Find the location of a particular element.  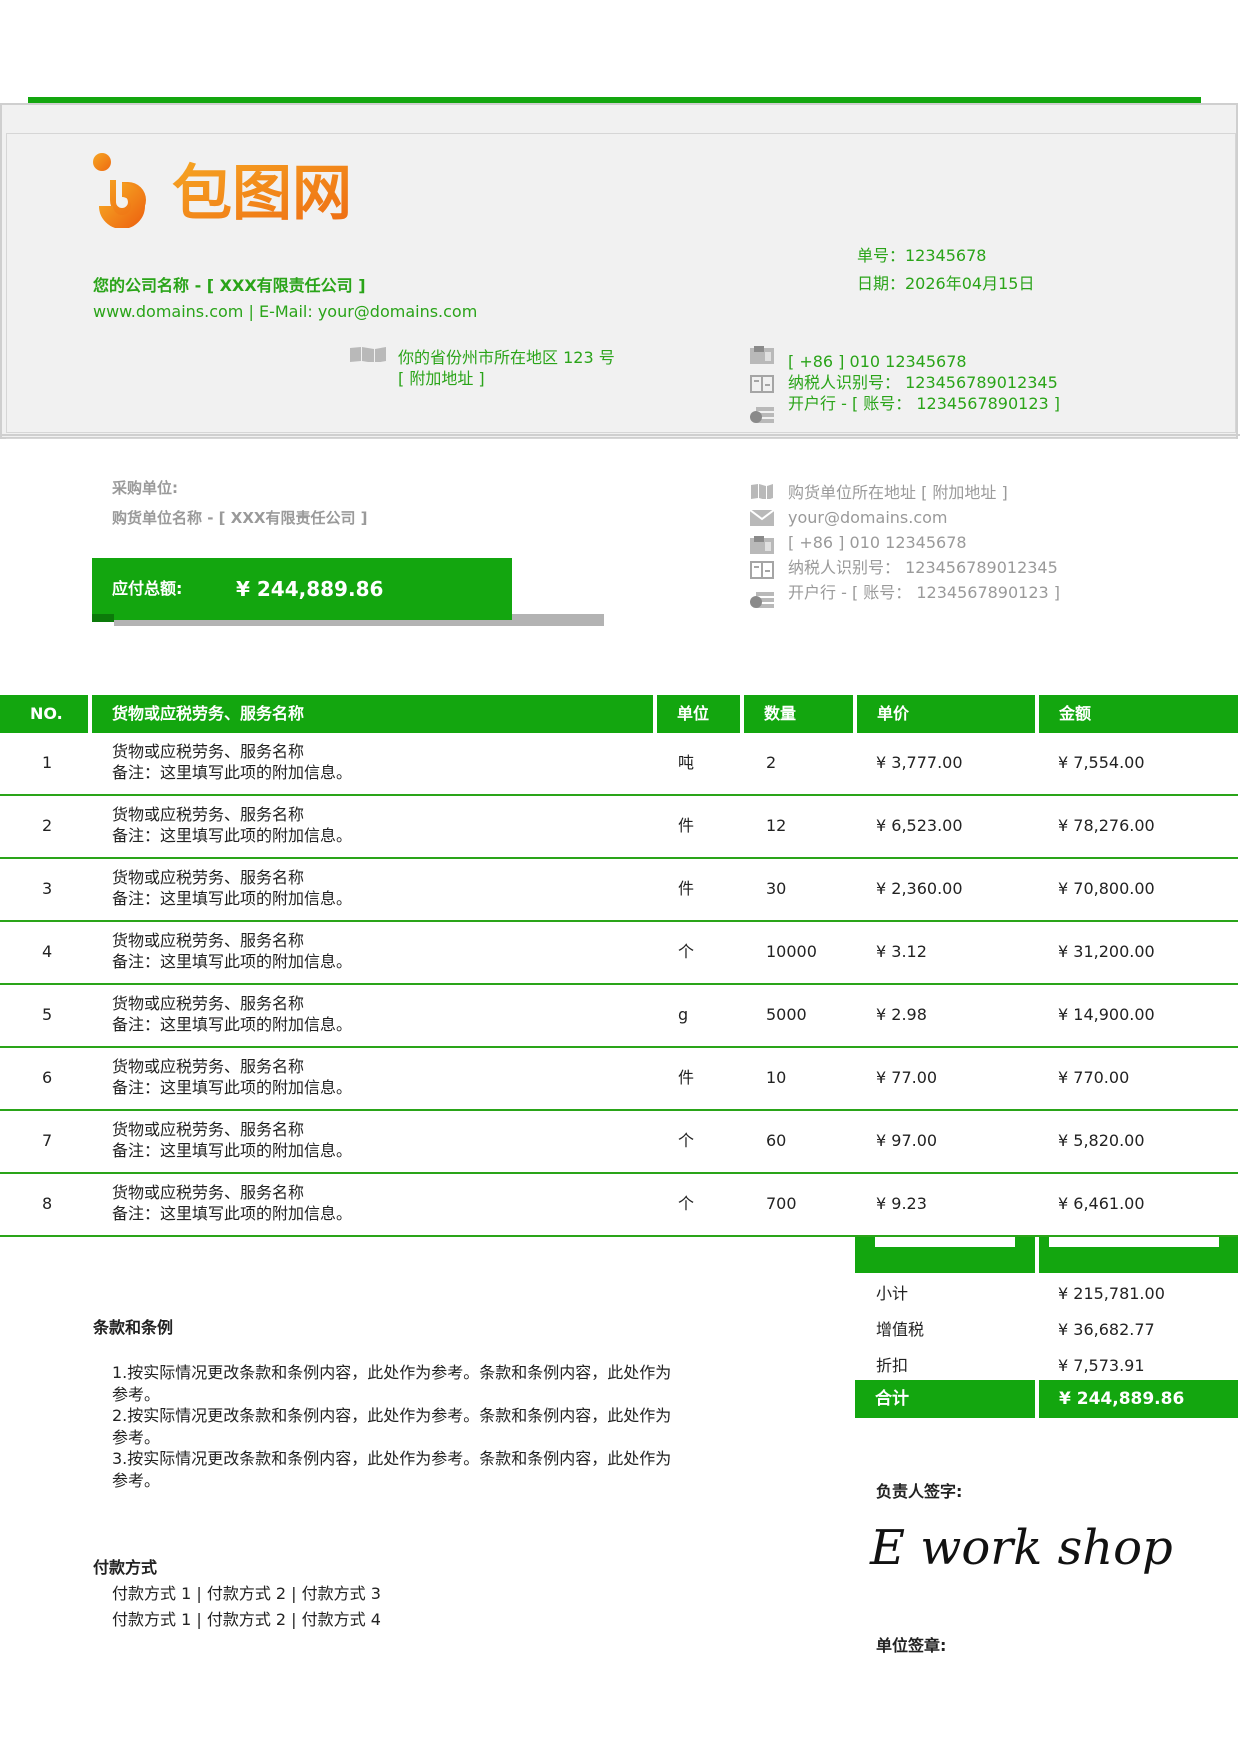

payment-title: 付款方式 is located at coordinates (125, 1567).